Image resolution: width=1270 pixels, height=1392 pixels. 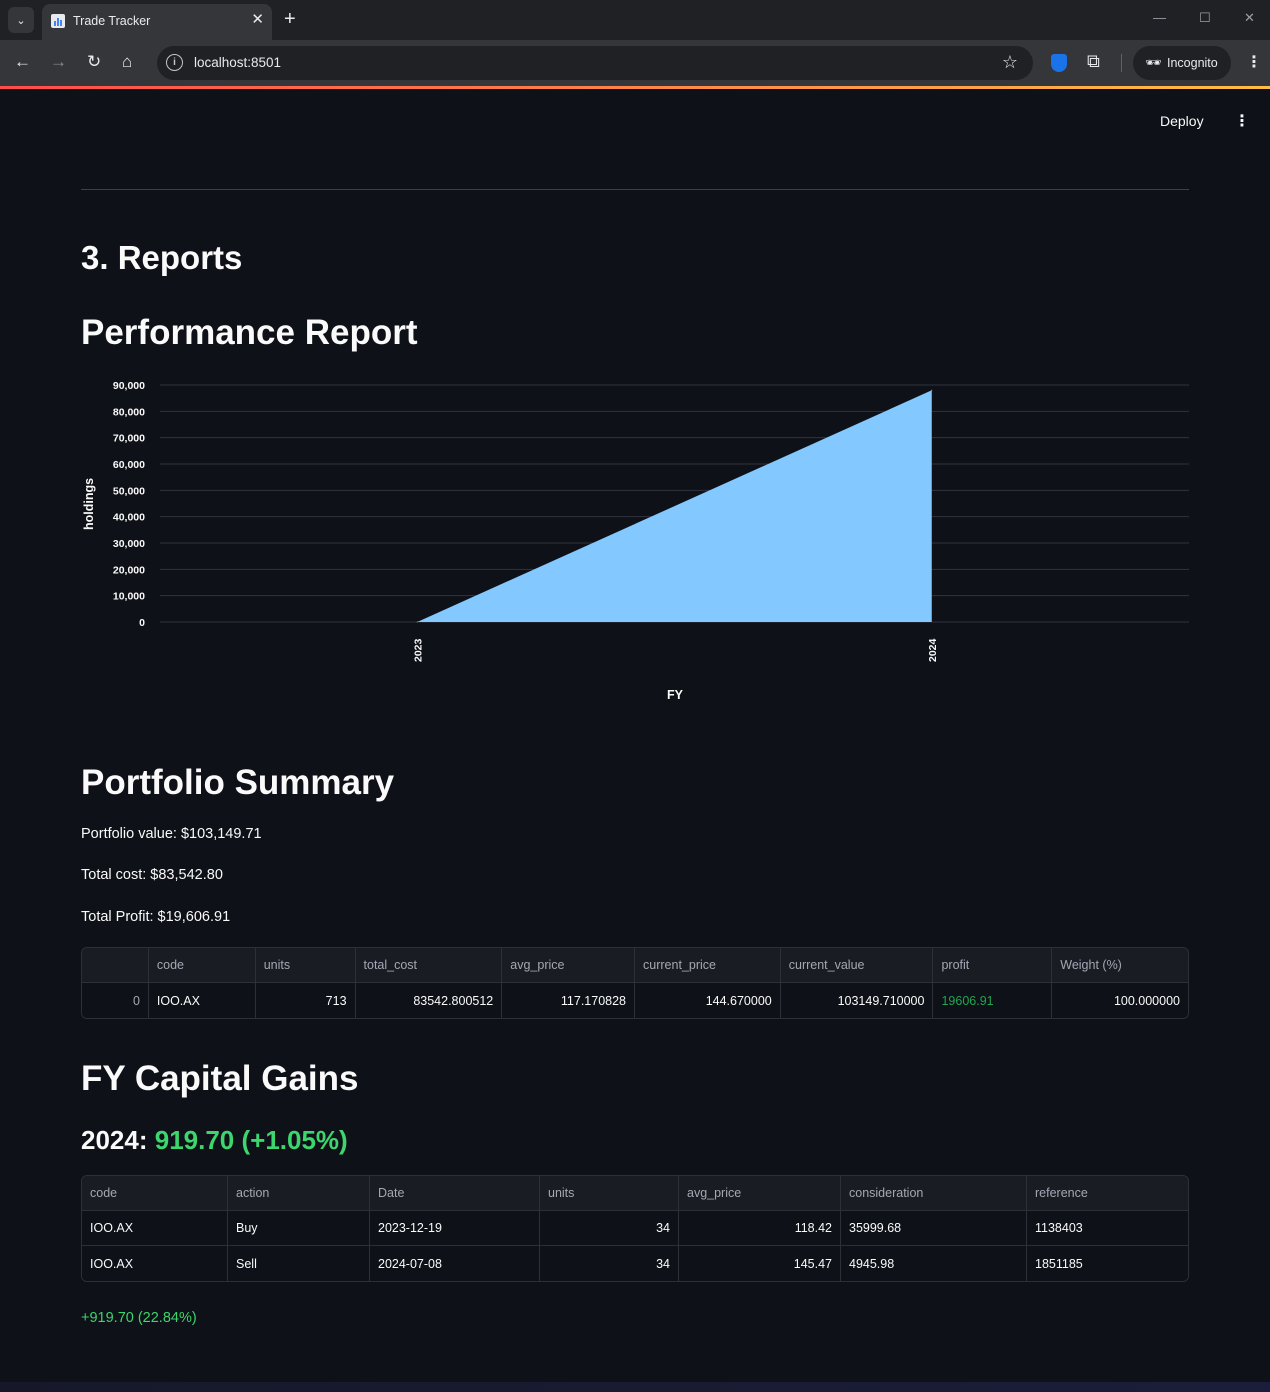 I want to click on maximize-icon: ☐, so click(x=1205, y=18).